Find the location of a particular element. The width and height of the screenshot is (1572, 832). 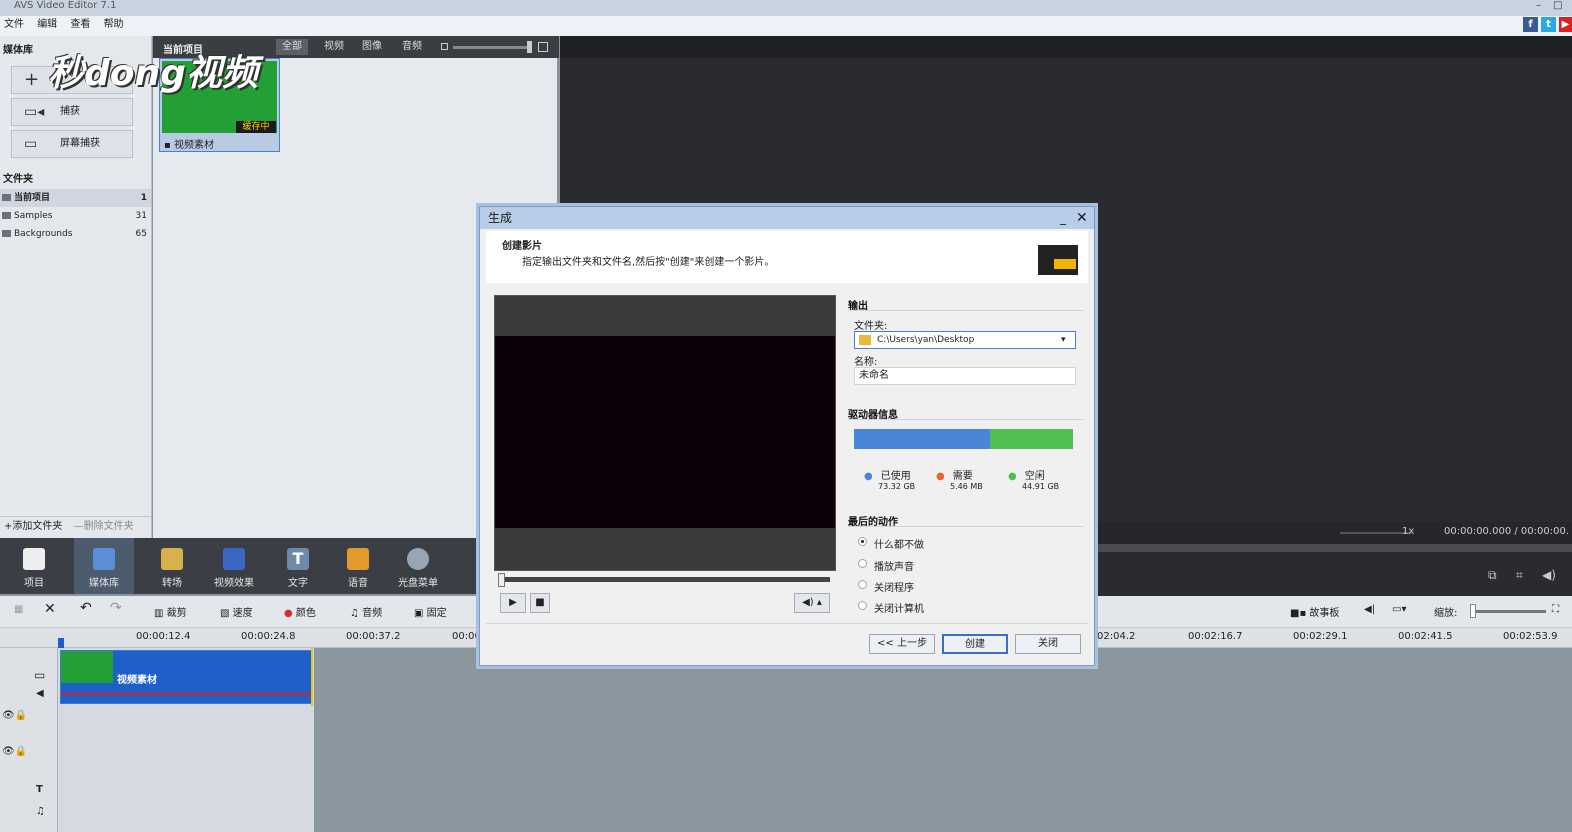

menu-edit: 编辑 is located at coordinates (47, 24).